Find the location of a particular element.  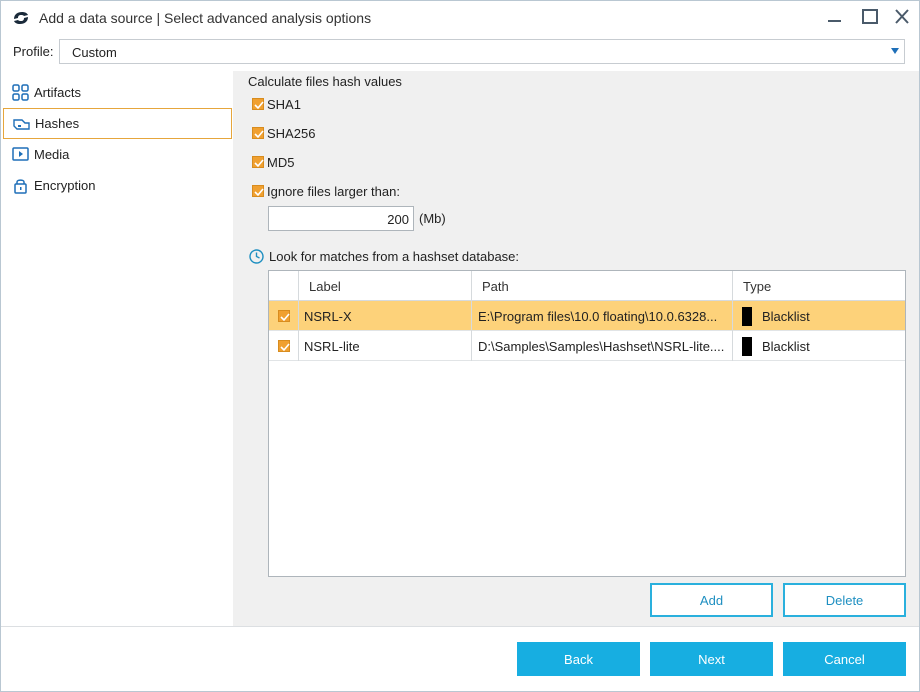

sidebar-item-artifacts: Artifacts is located at coordinates (117, 92).